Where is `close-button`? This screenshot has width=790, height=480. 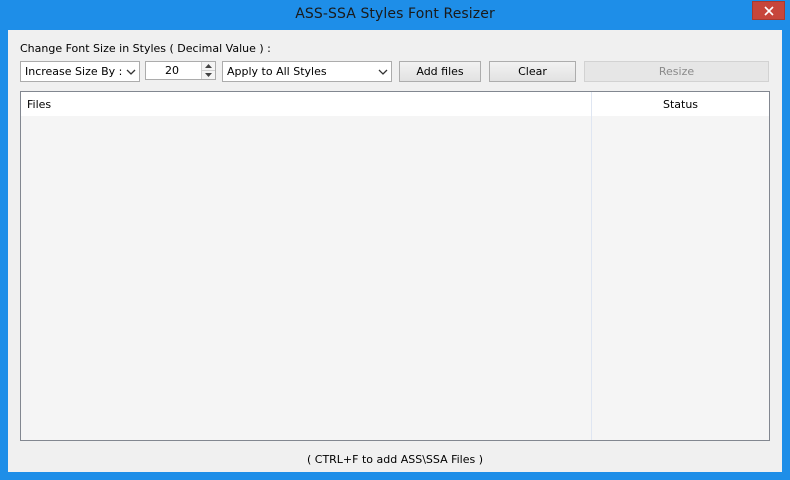 close-button is located at coordinates (768, 10).